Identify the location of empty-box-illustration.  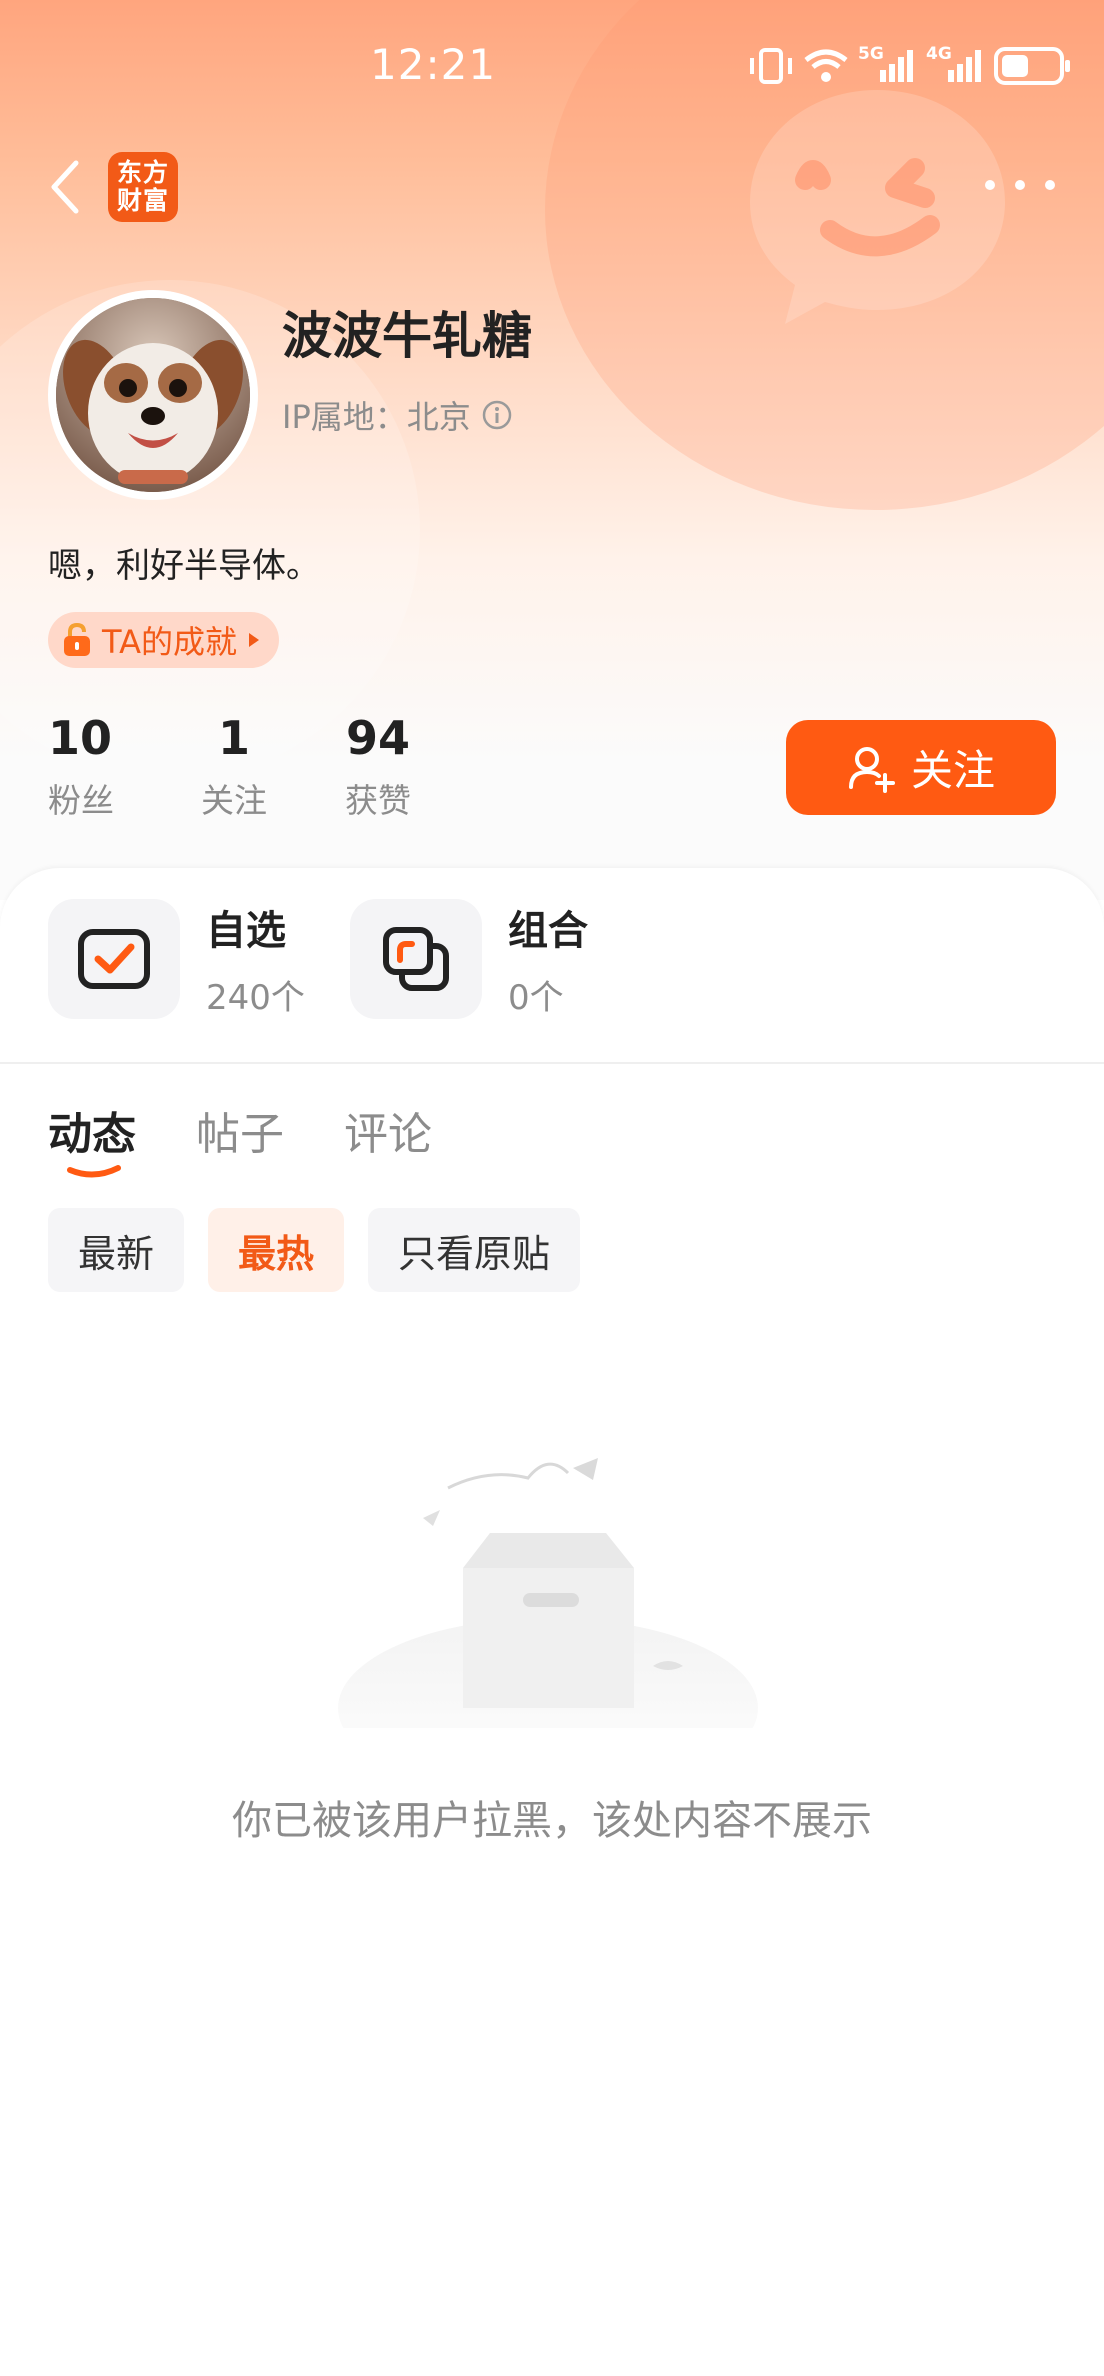
(548, 1593).